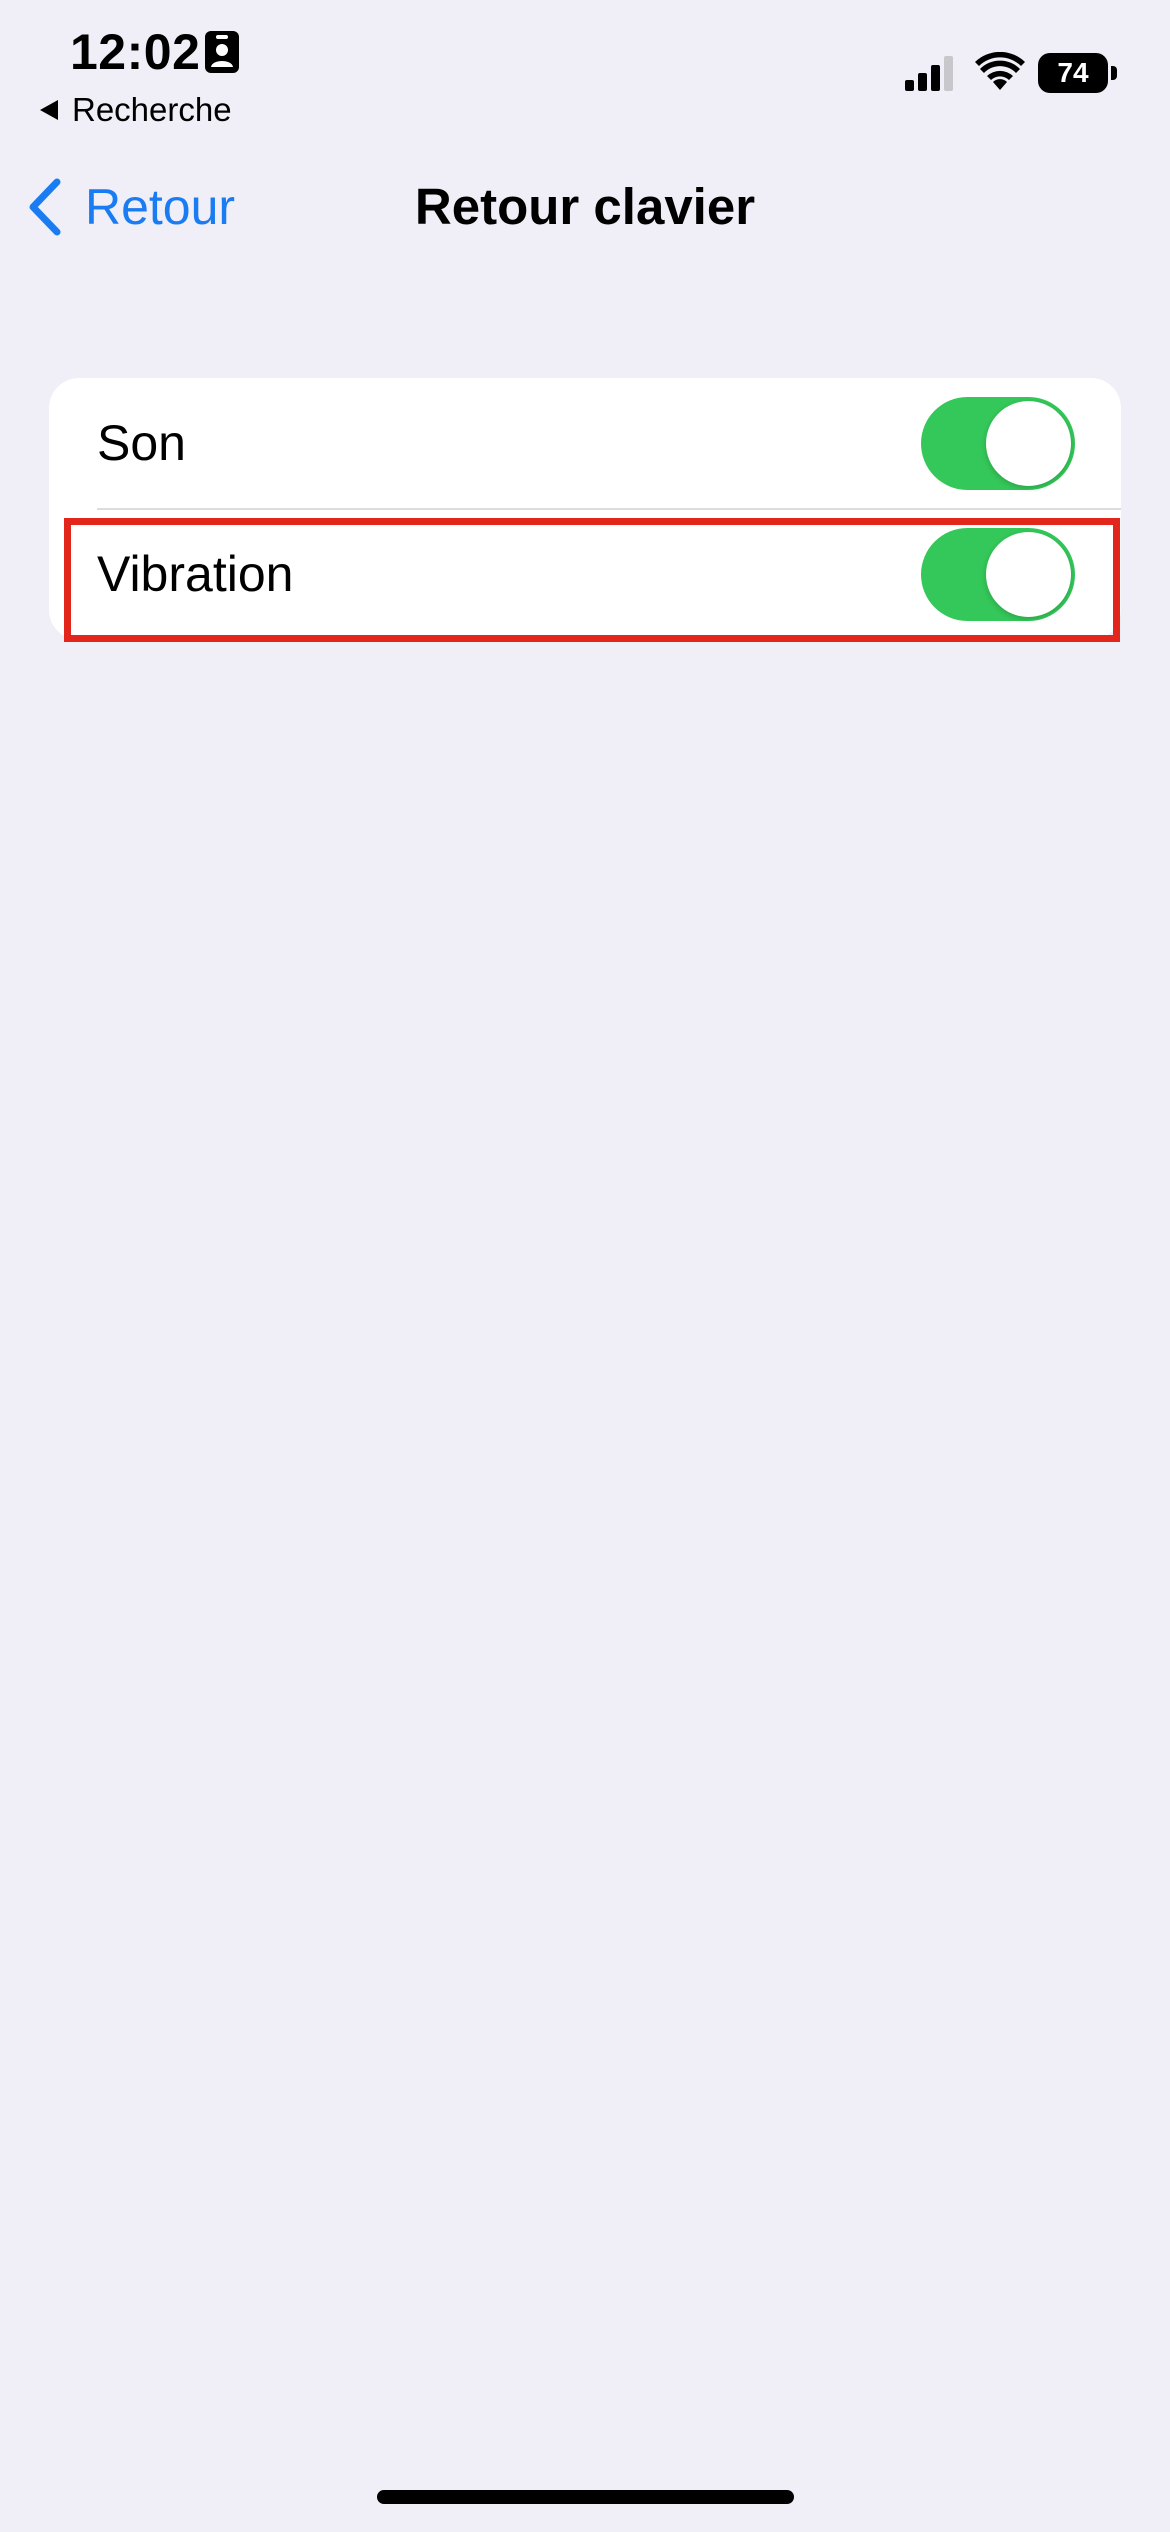 This screenshot has height=2532, width=1170. I want to click on page-title: Retour clavier, so click(585, 206).